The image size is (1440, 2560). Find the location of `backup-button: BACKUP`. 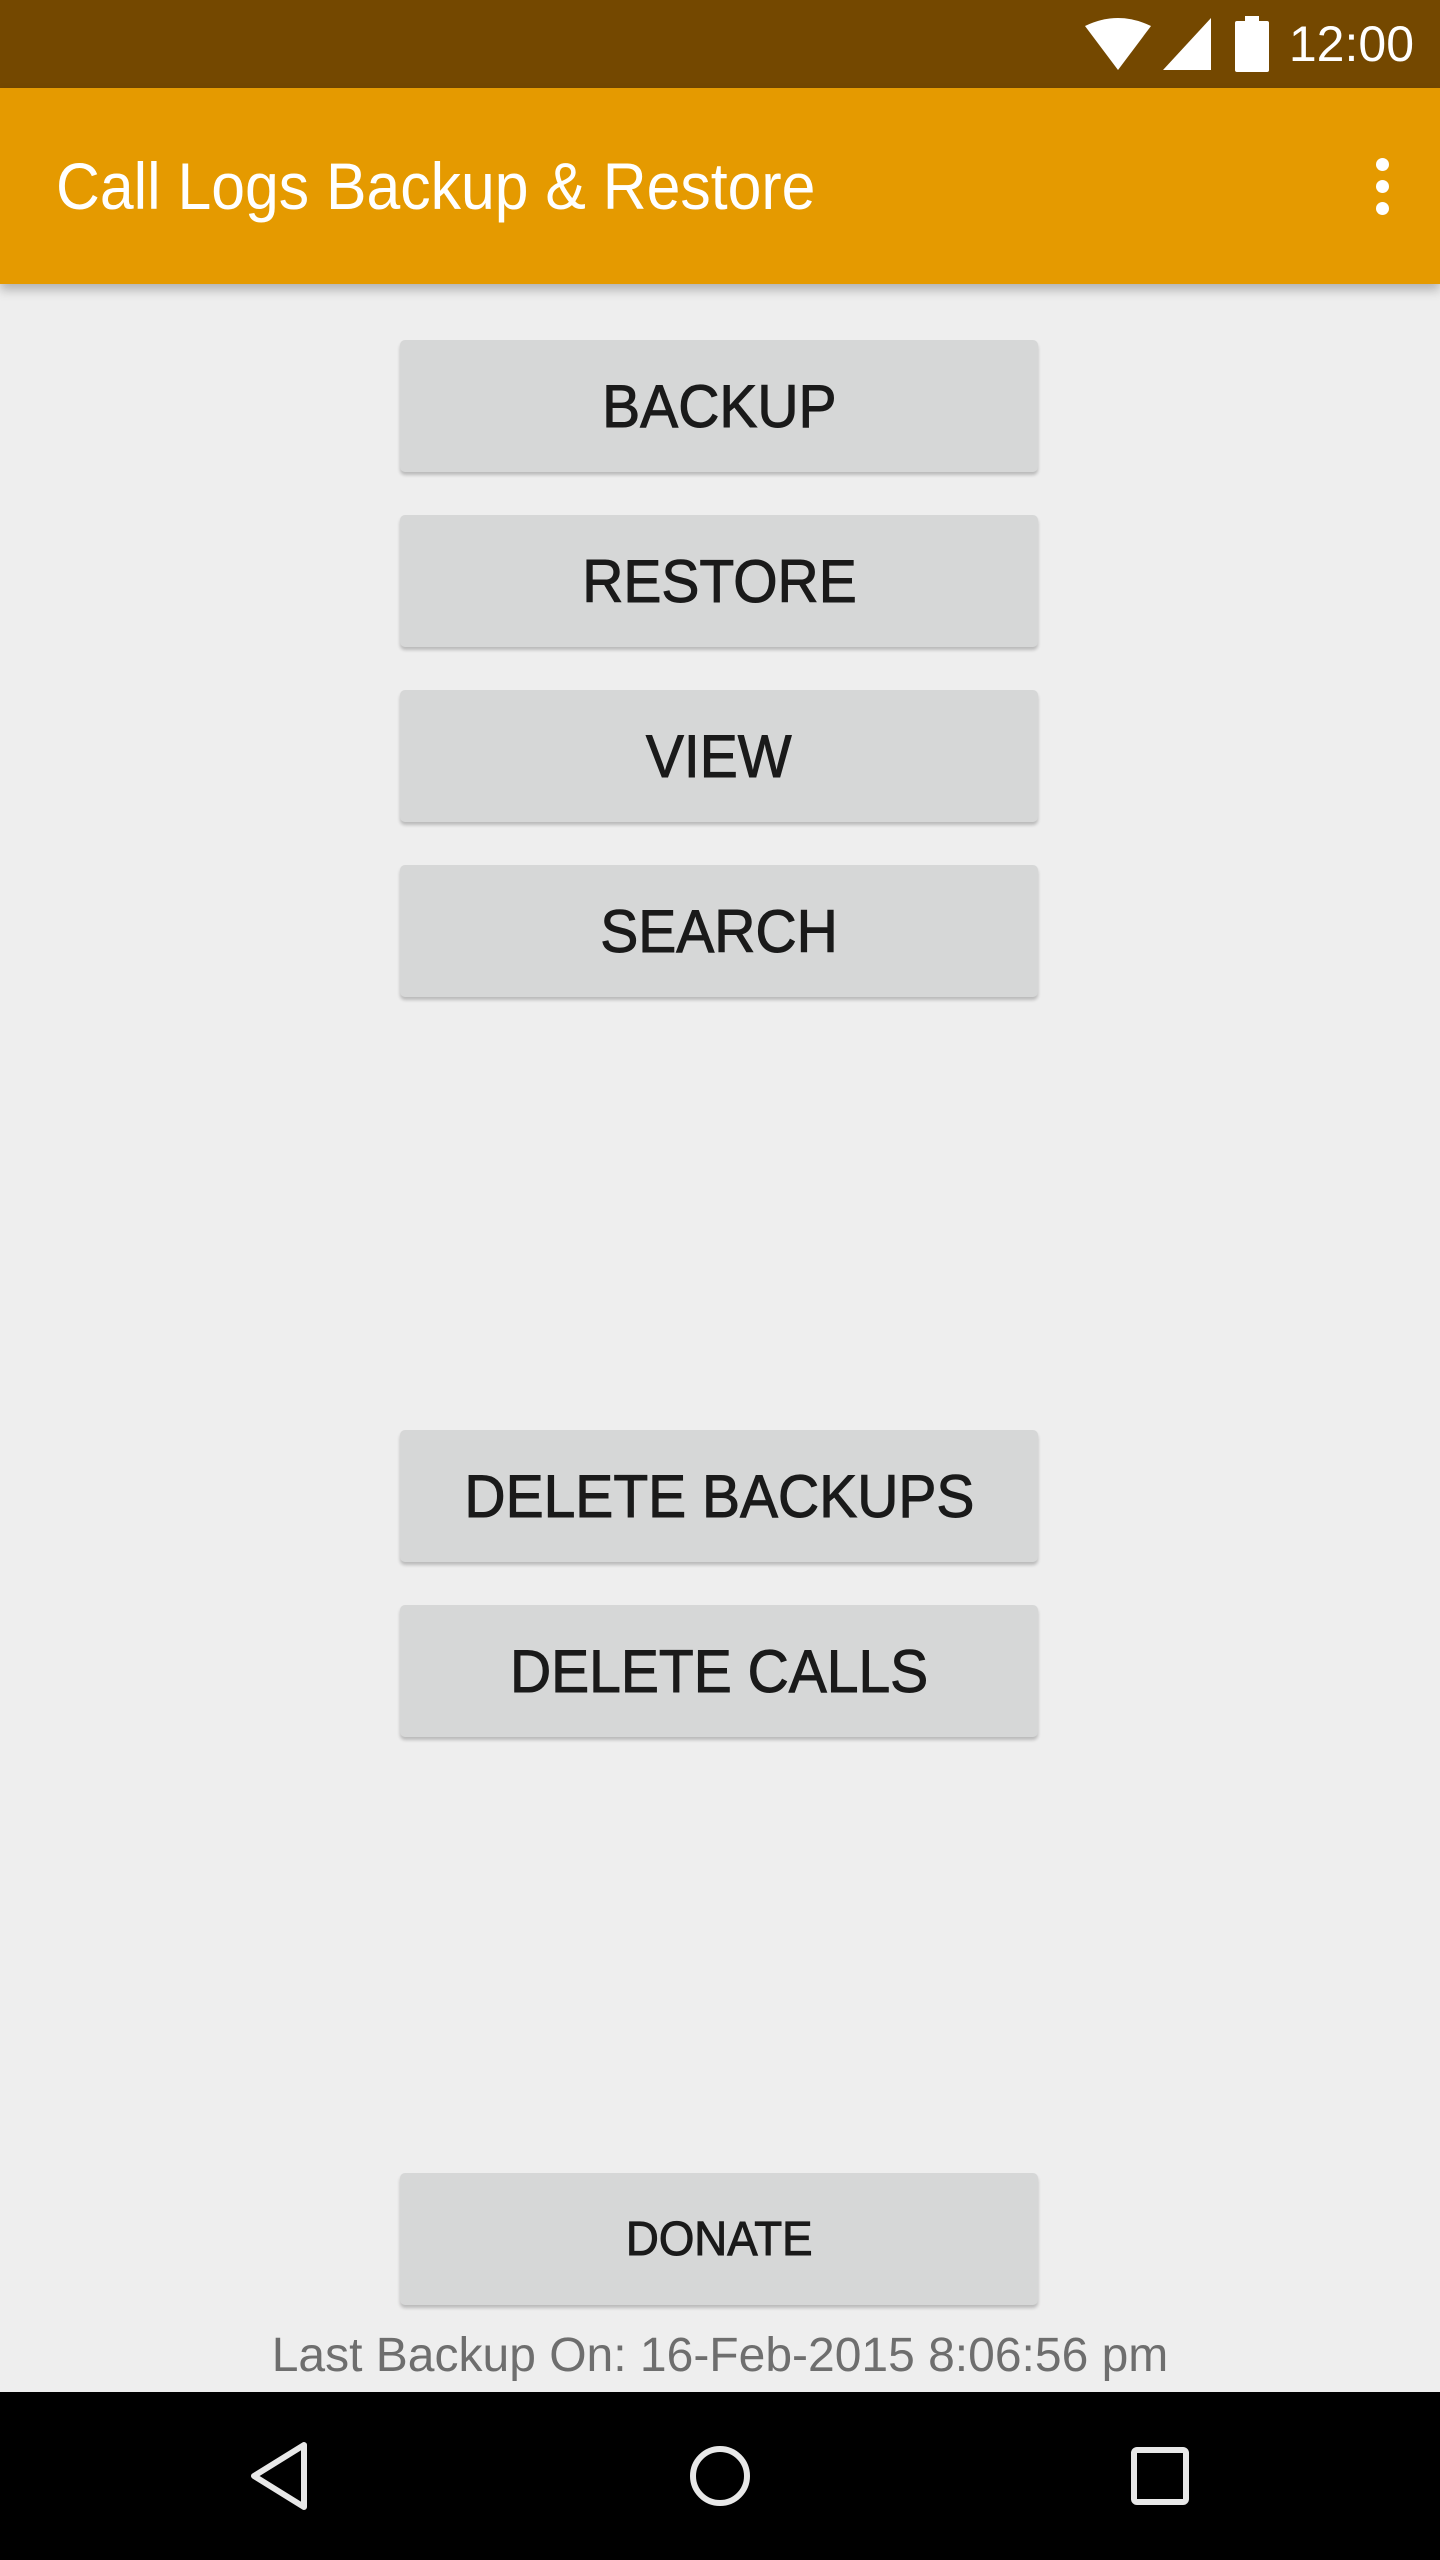

backup-button: BACKUP is located at coordinates (719, 406).